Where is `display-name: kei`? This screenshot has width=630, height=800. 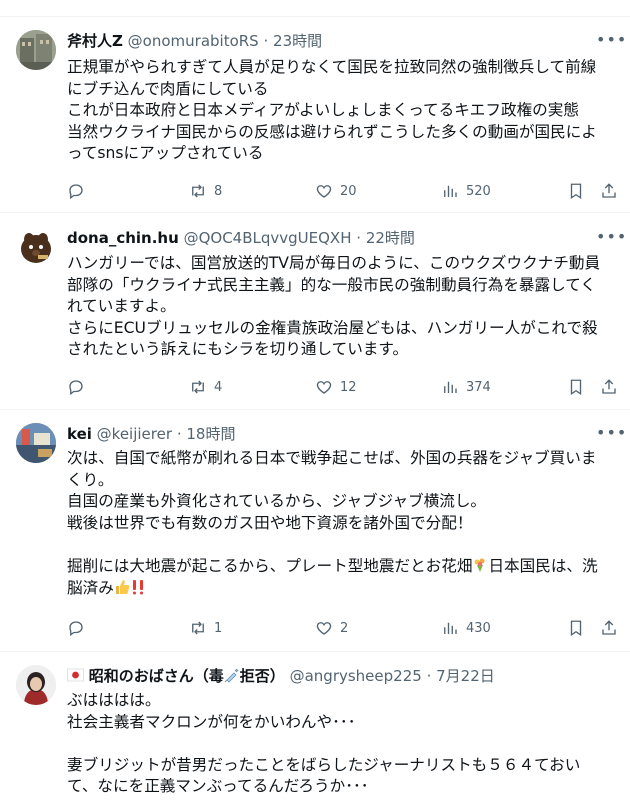 display-name: kei is located at coordinates (79, 434).